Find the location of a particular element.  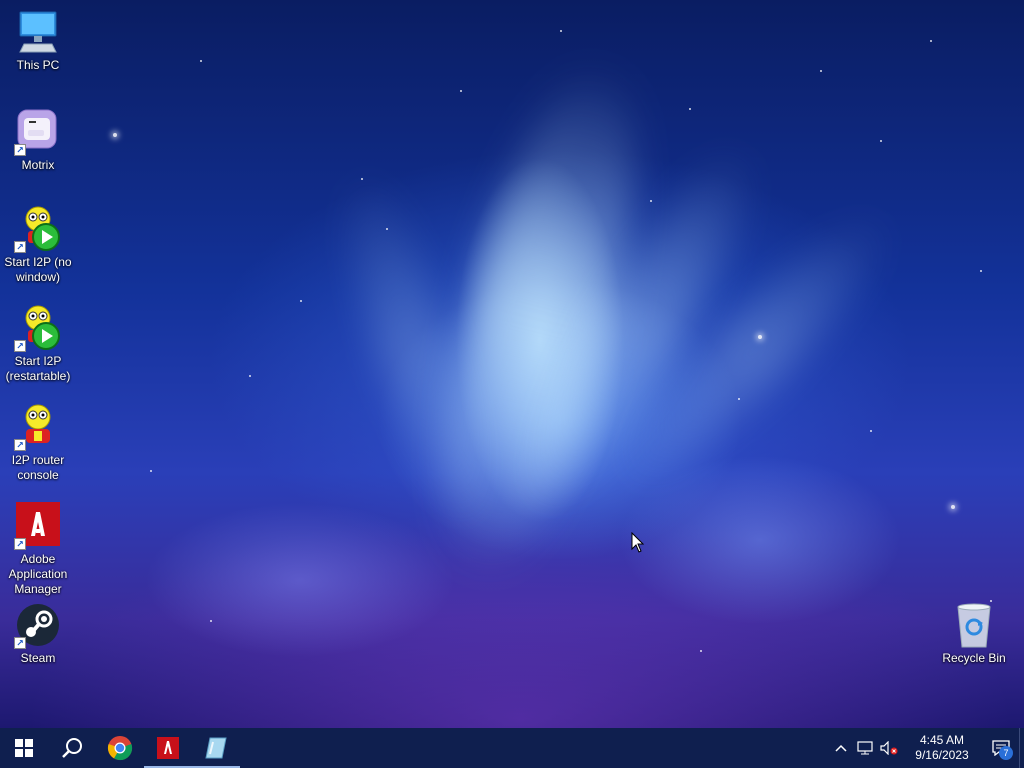

search-icon is located at coordinates (72, 748).